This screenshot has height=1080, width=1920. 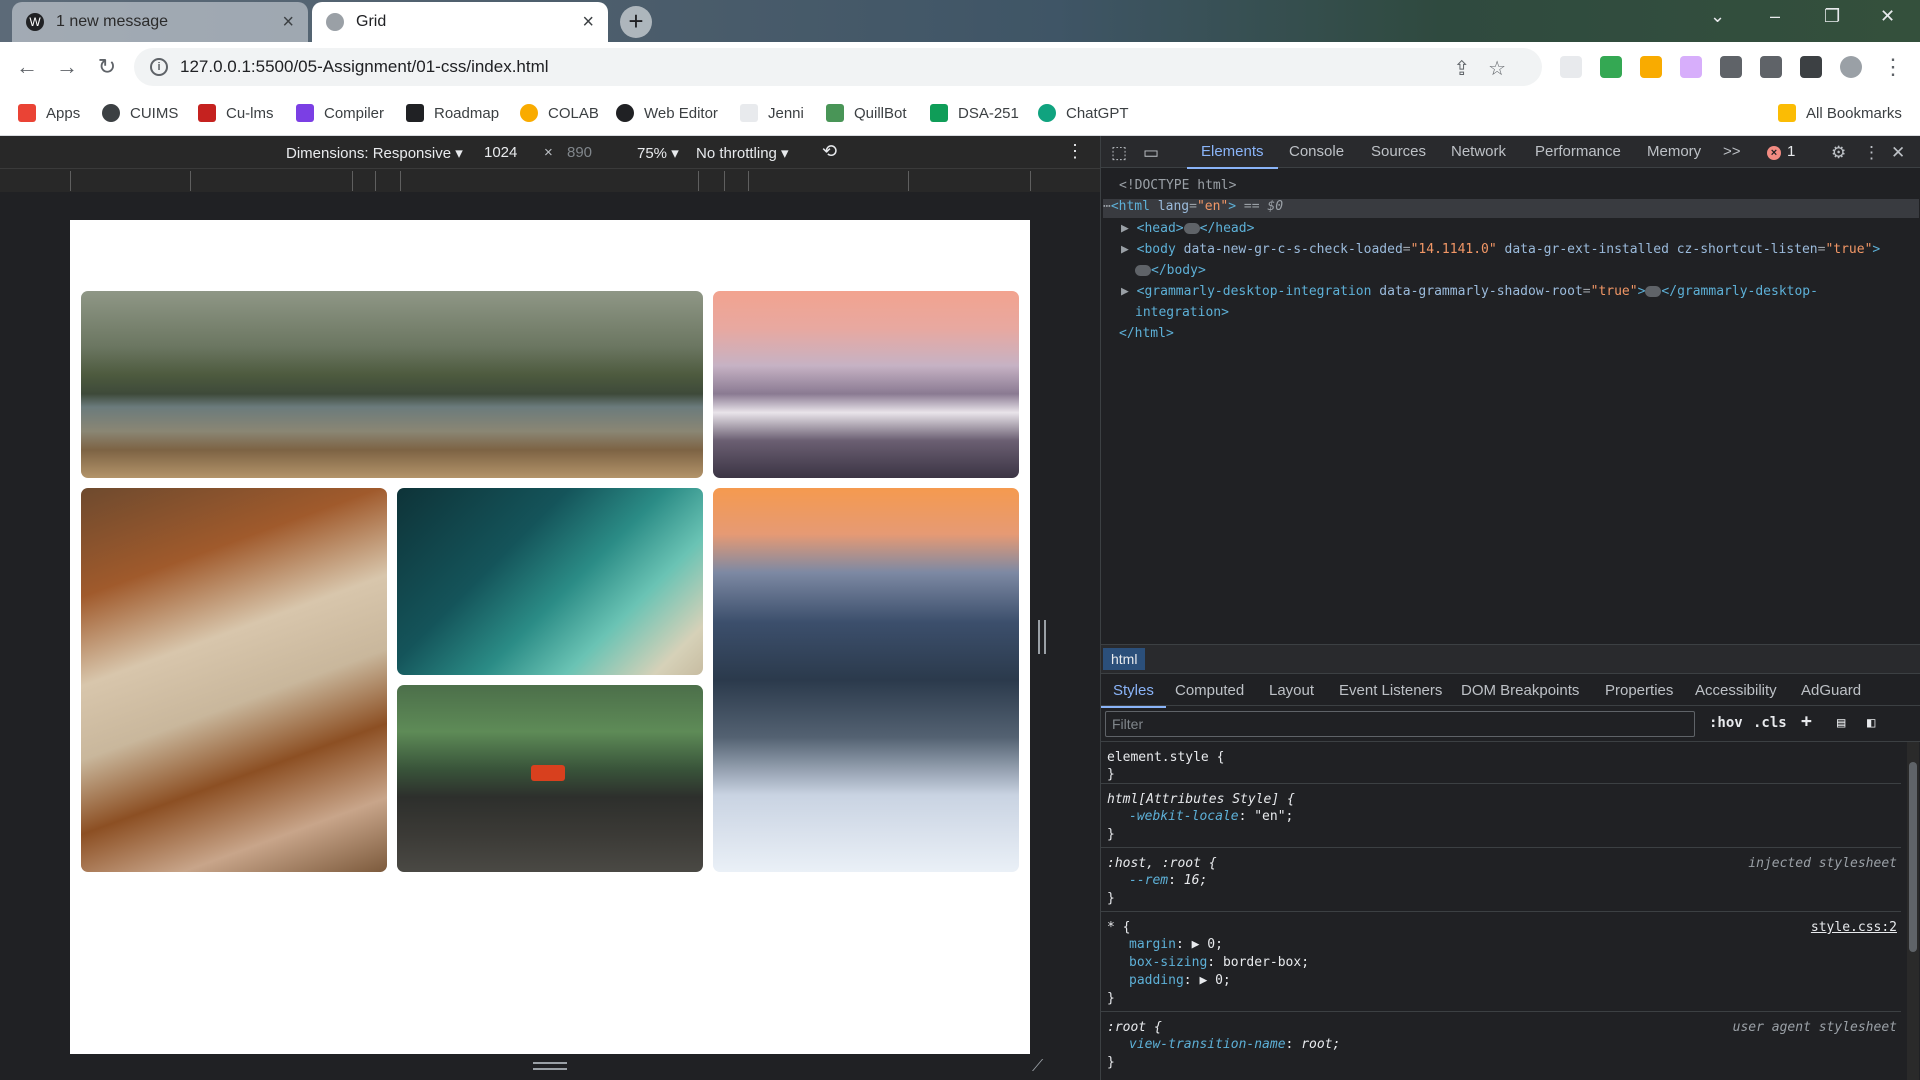 What do you see at coordinates (140, 113) in the screenshot?
I see `bookmark-cuims: CUIMS` at bounding box center [140, 113].